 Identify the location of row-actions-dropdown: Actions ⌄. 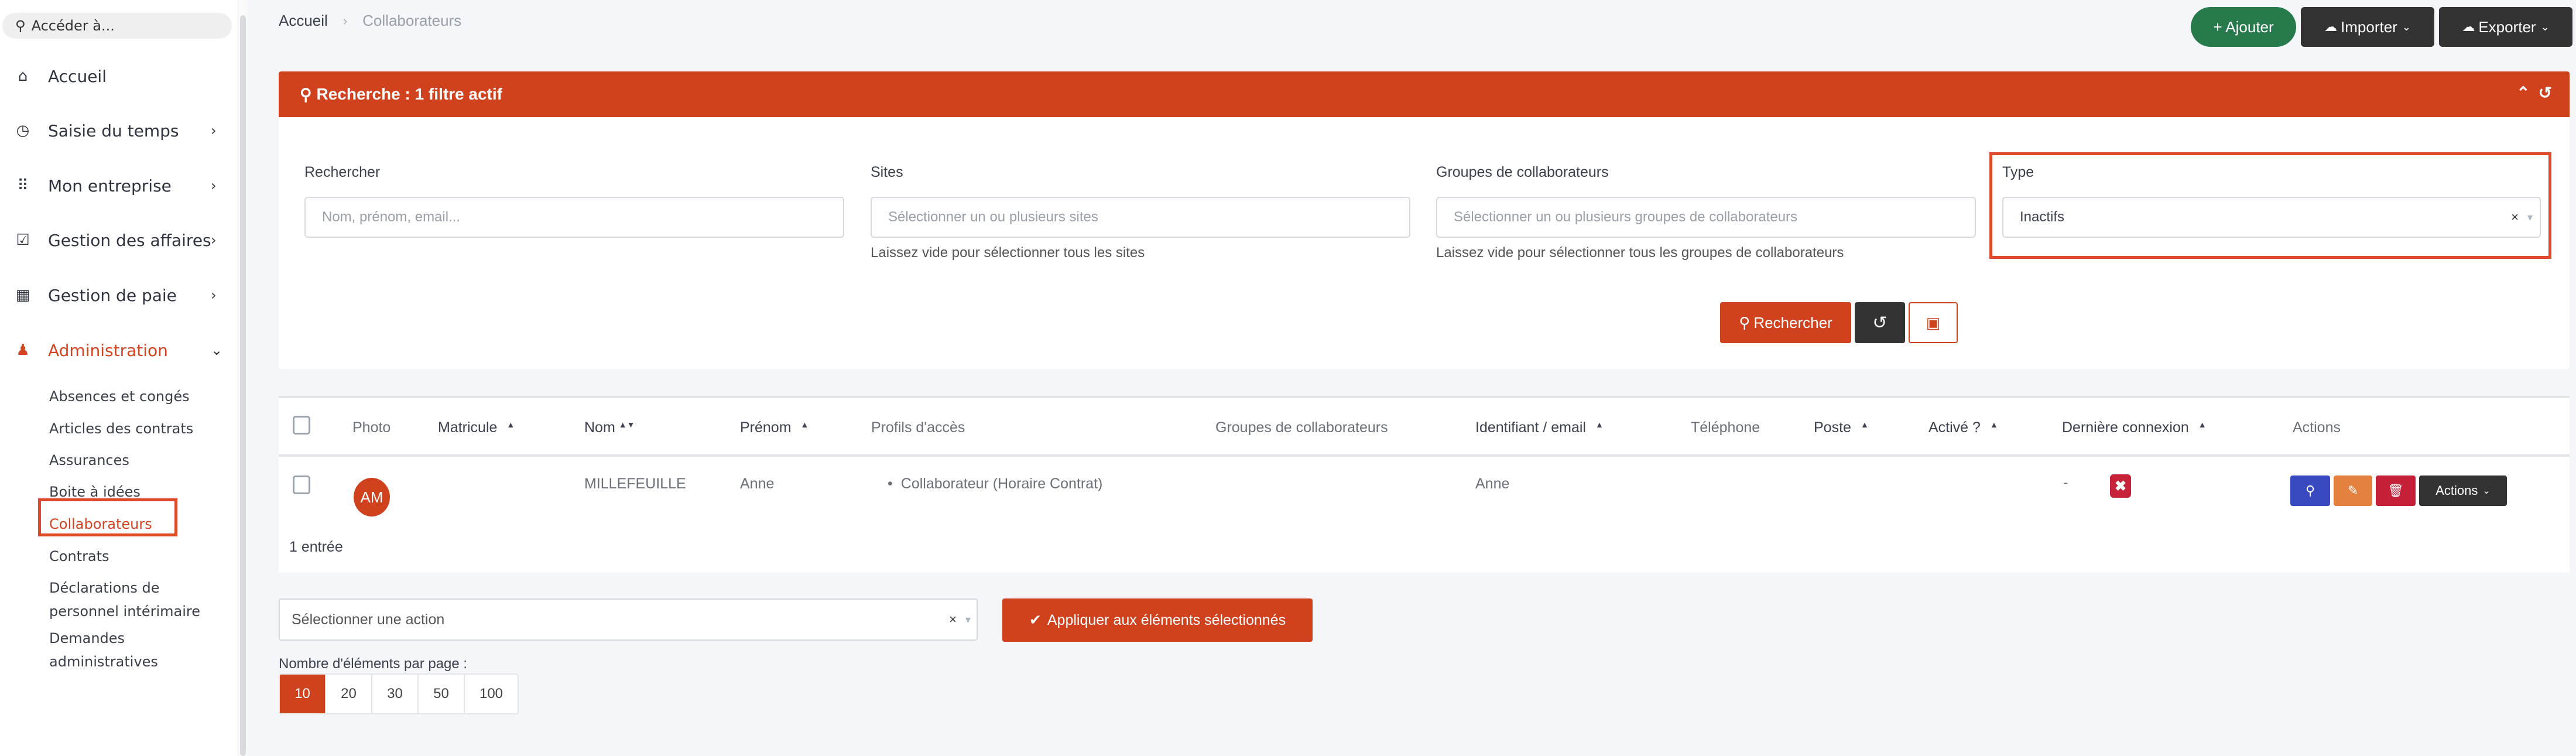
(2463, 491).